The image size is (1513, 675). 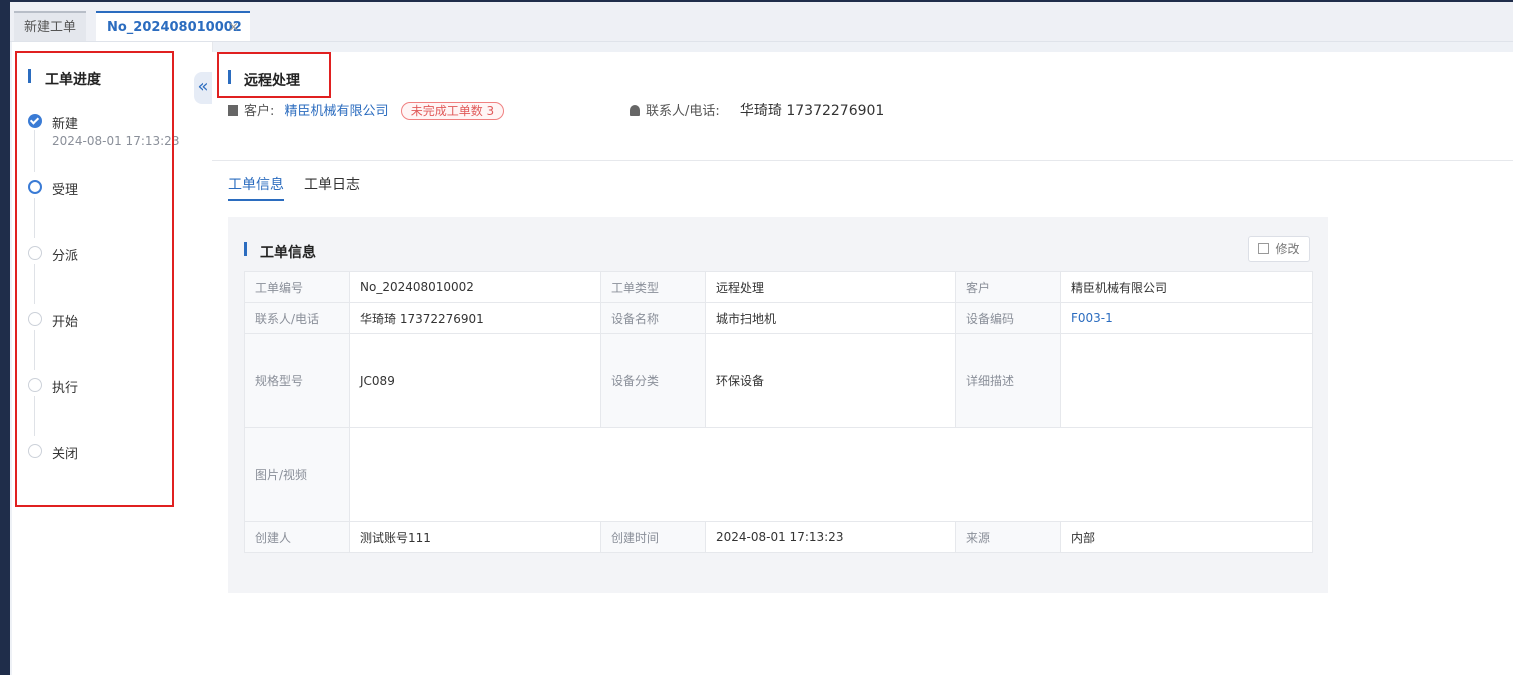 I want to click on card-title: 工单信息, so click(x=288, y=253).